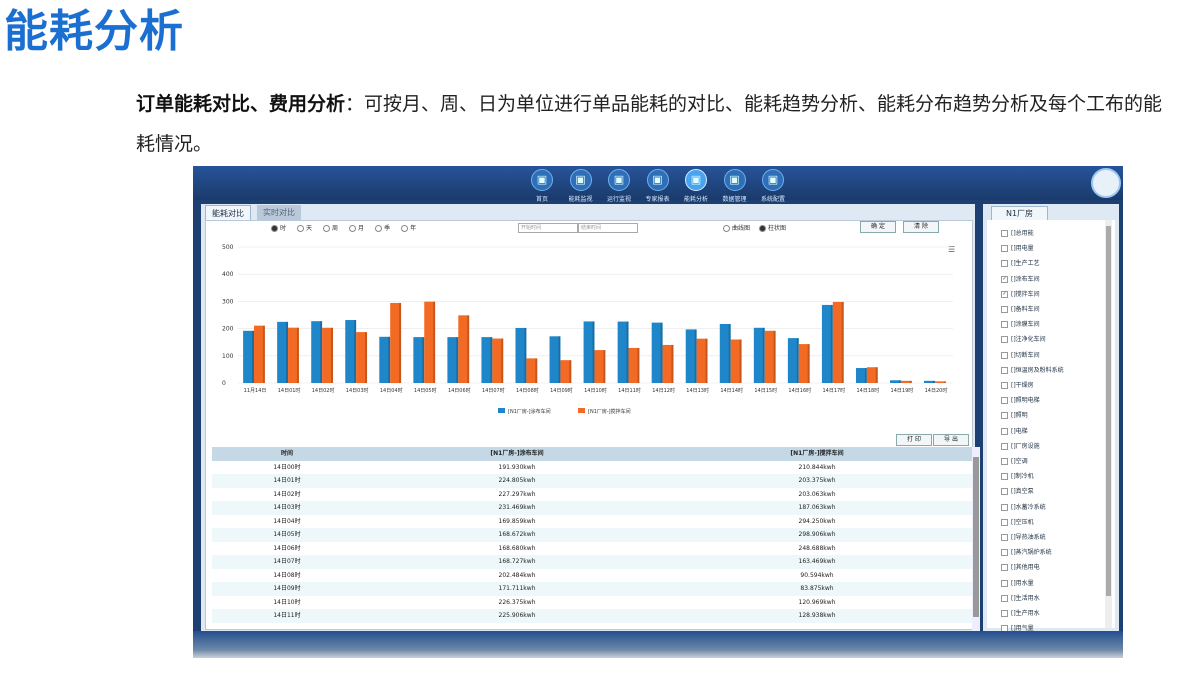 The image size is (1186, 681). Describe the element at coordinates (323, 390) in the screenshot. I see `x-tick-label: 14日02时` at that location.